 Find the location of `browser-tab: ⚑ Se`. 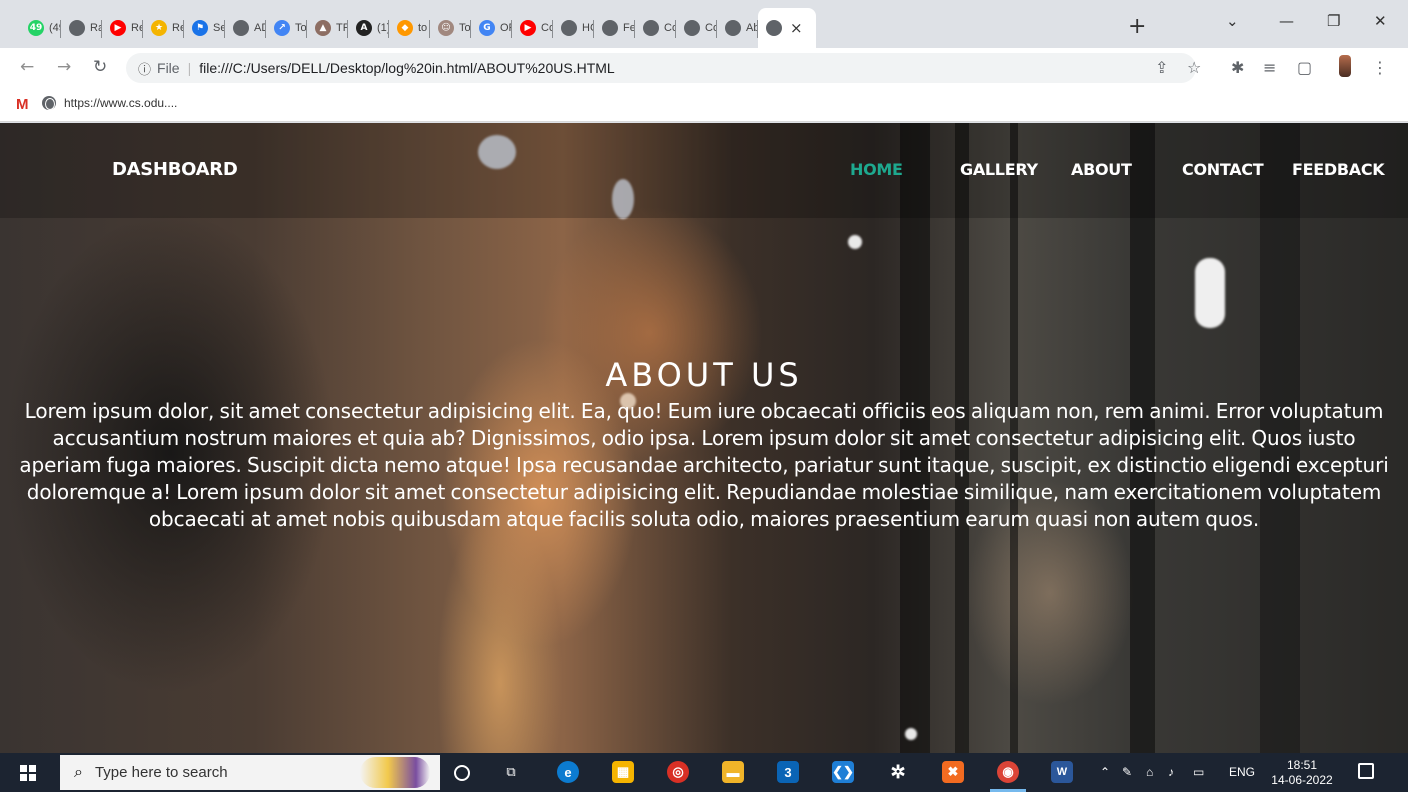

browser-tab: ⚑ Se is located at coordinates (204, 28).